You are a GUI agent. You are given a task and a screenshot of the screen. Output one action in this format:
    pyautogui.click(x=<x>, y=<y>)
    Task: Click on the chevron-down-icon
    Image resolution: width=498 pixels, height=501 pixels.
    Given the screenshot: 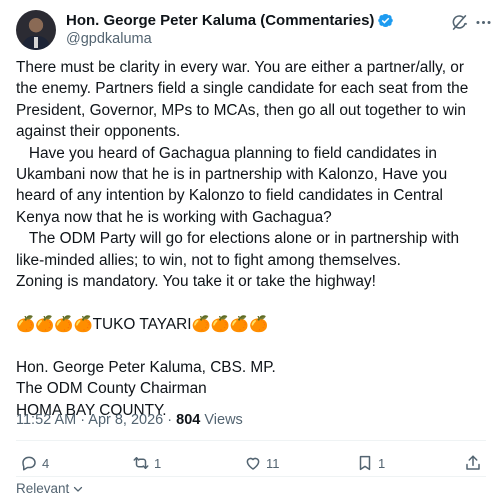 What is the action you would take?
    pyautogui.click(x=78, y=489)
    